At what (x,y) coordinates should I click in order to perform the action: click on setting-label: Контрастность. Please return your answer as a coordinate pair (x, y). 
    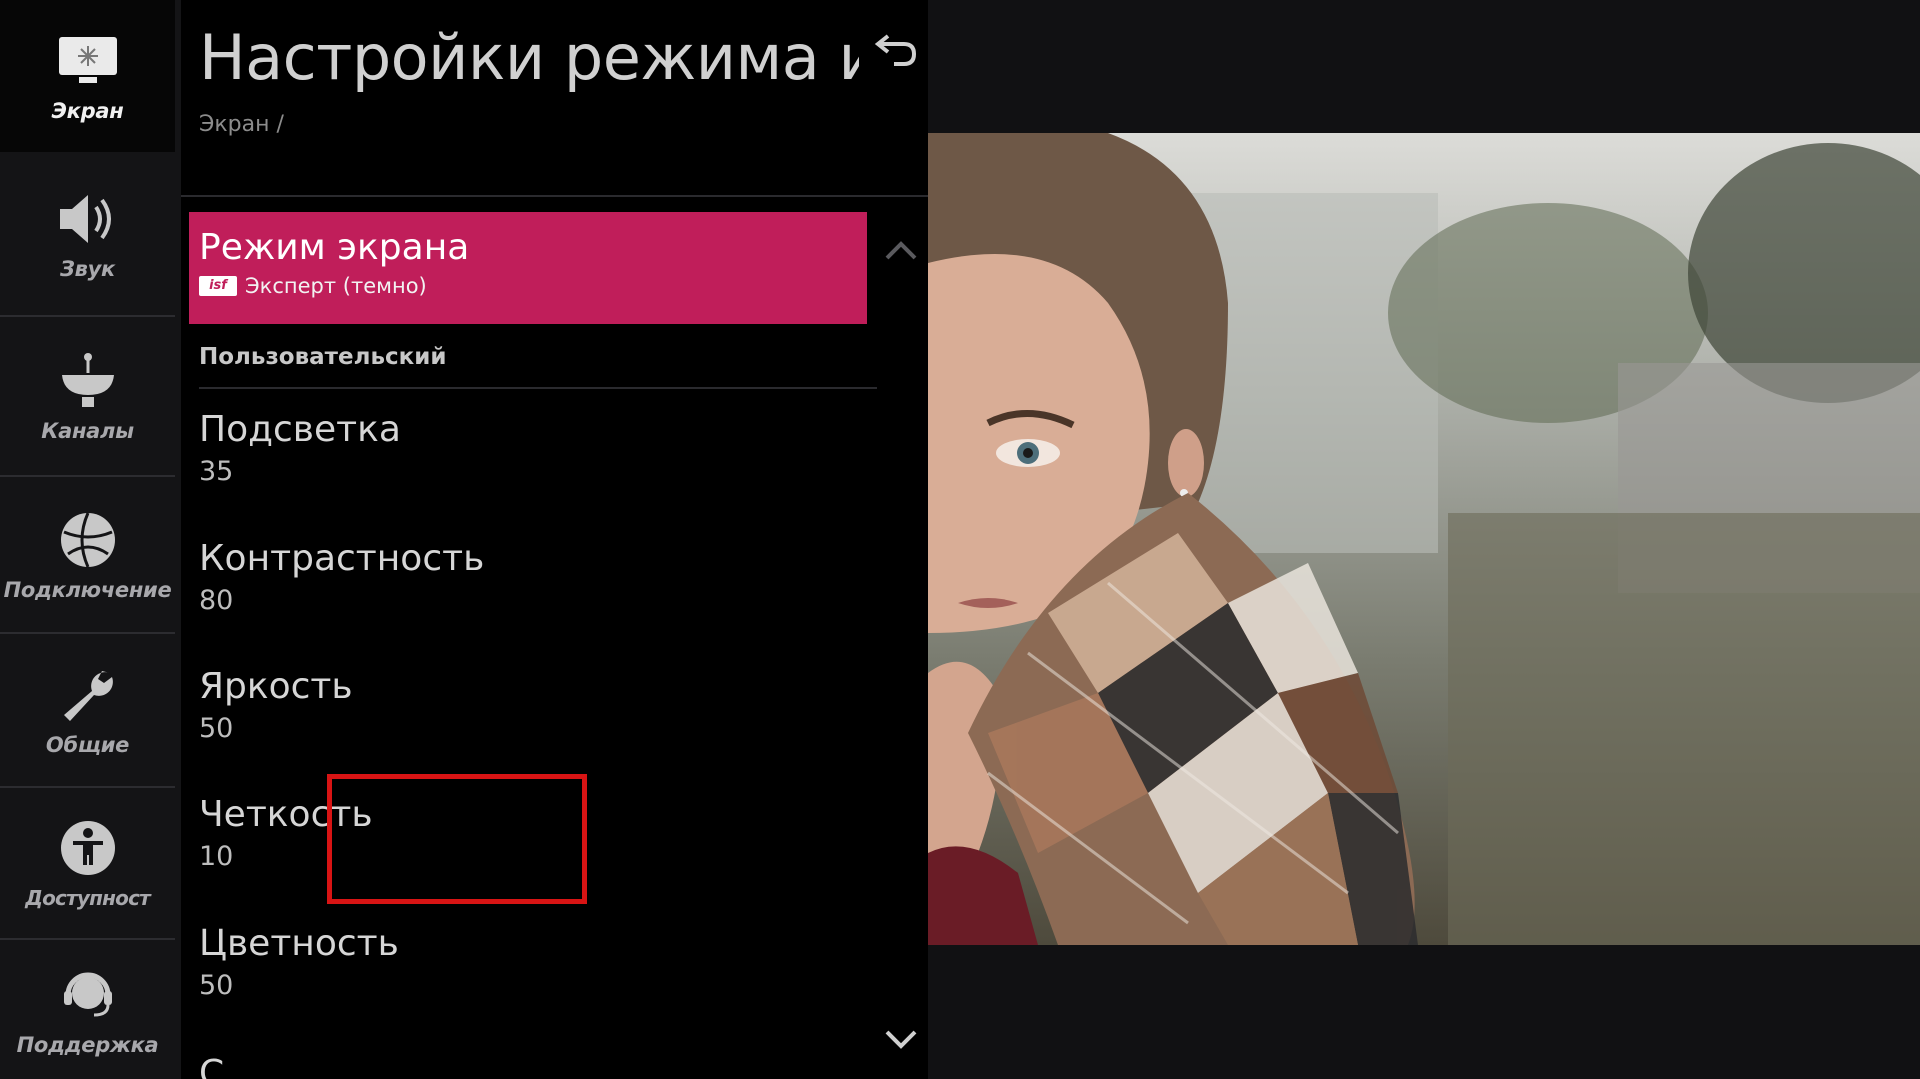
    Looking at the image, I should click on (342, 558).